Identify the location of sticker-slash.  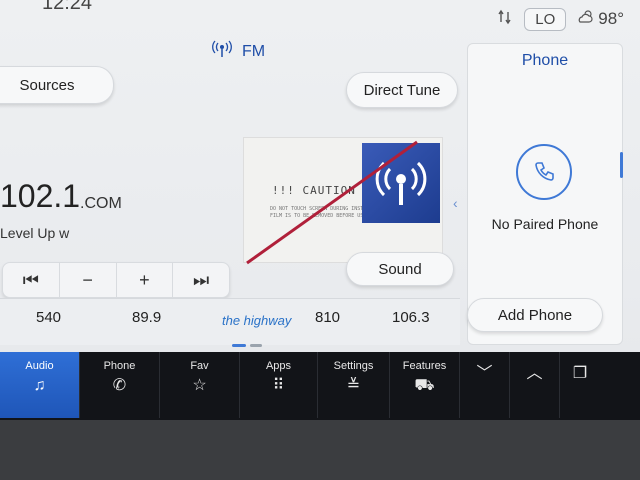
(332, 202).